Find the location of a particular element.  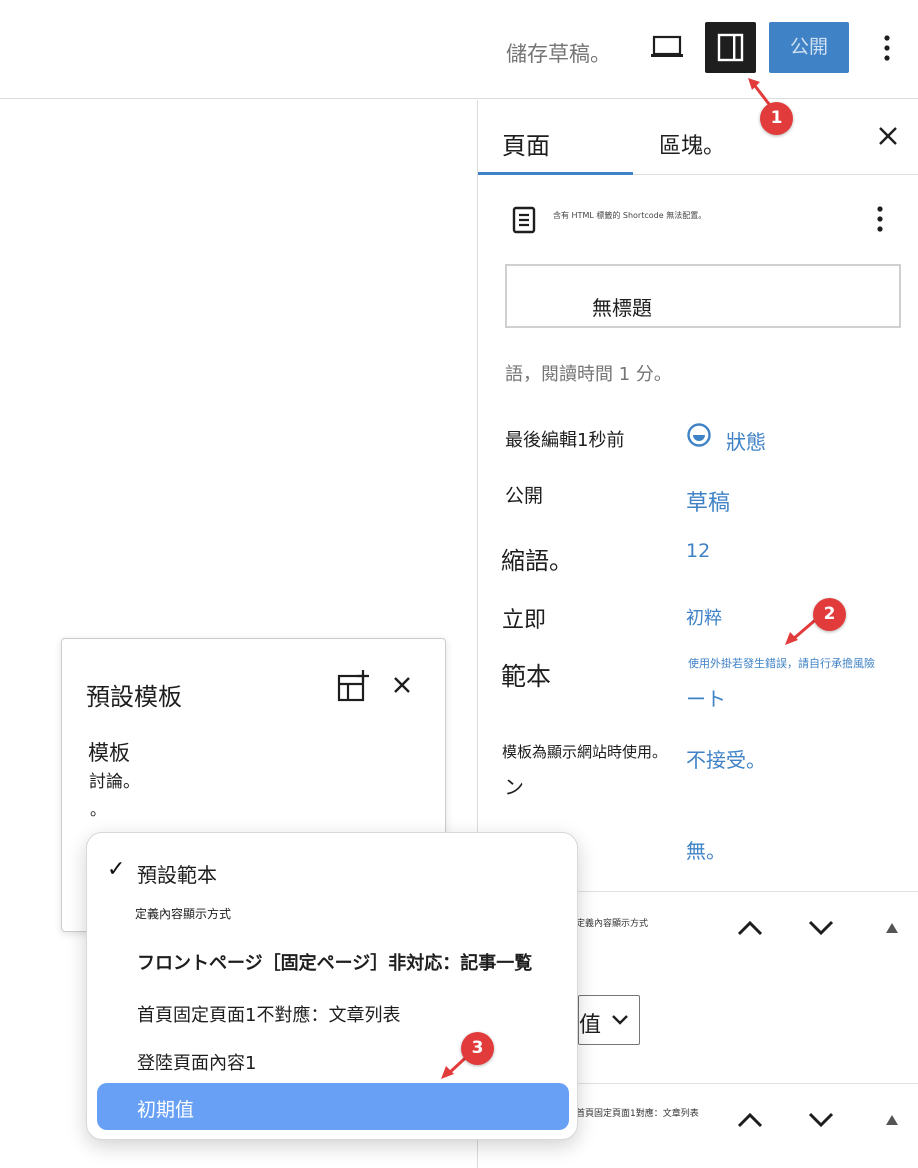

popover-title: 預設模板 is located at coordinates (134, 697).